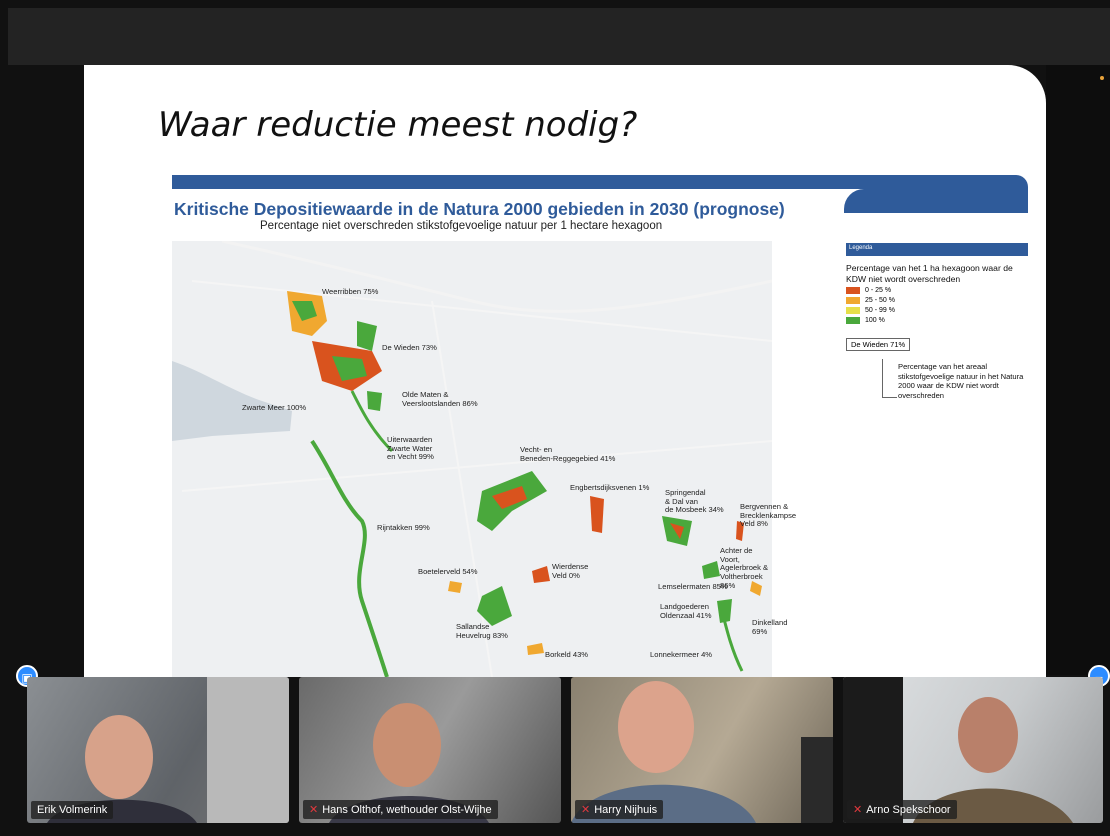  I want to click on legend-item-label: 100 %, so click(875, 321).